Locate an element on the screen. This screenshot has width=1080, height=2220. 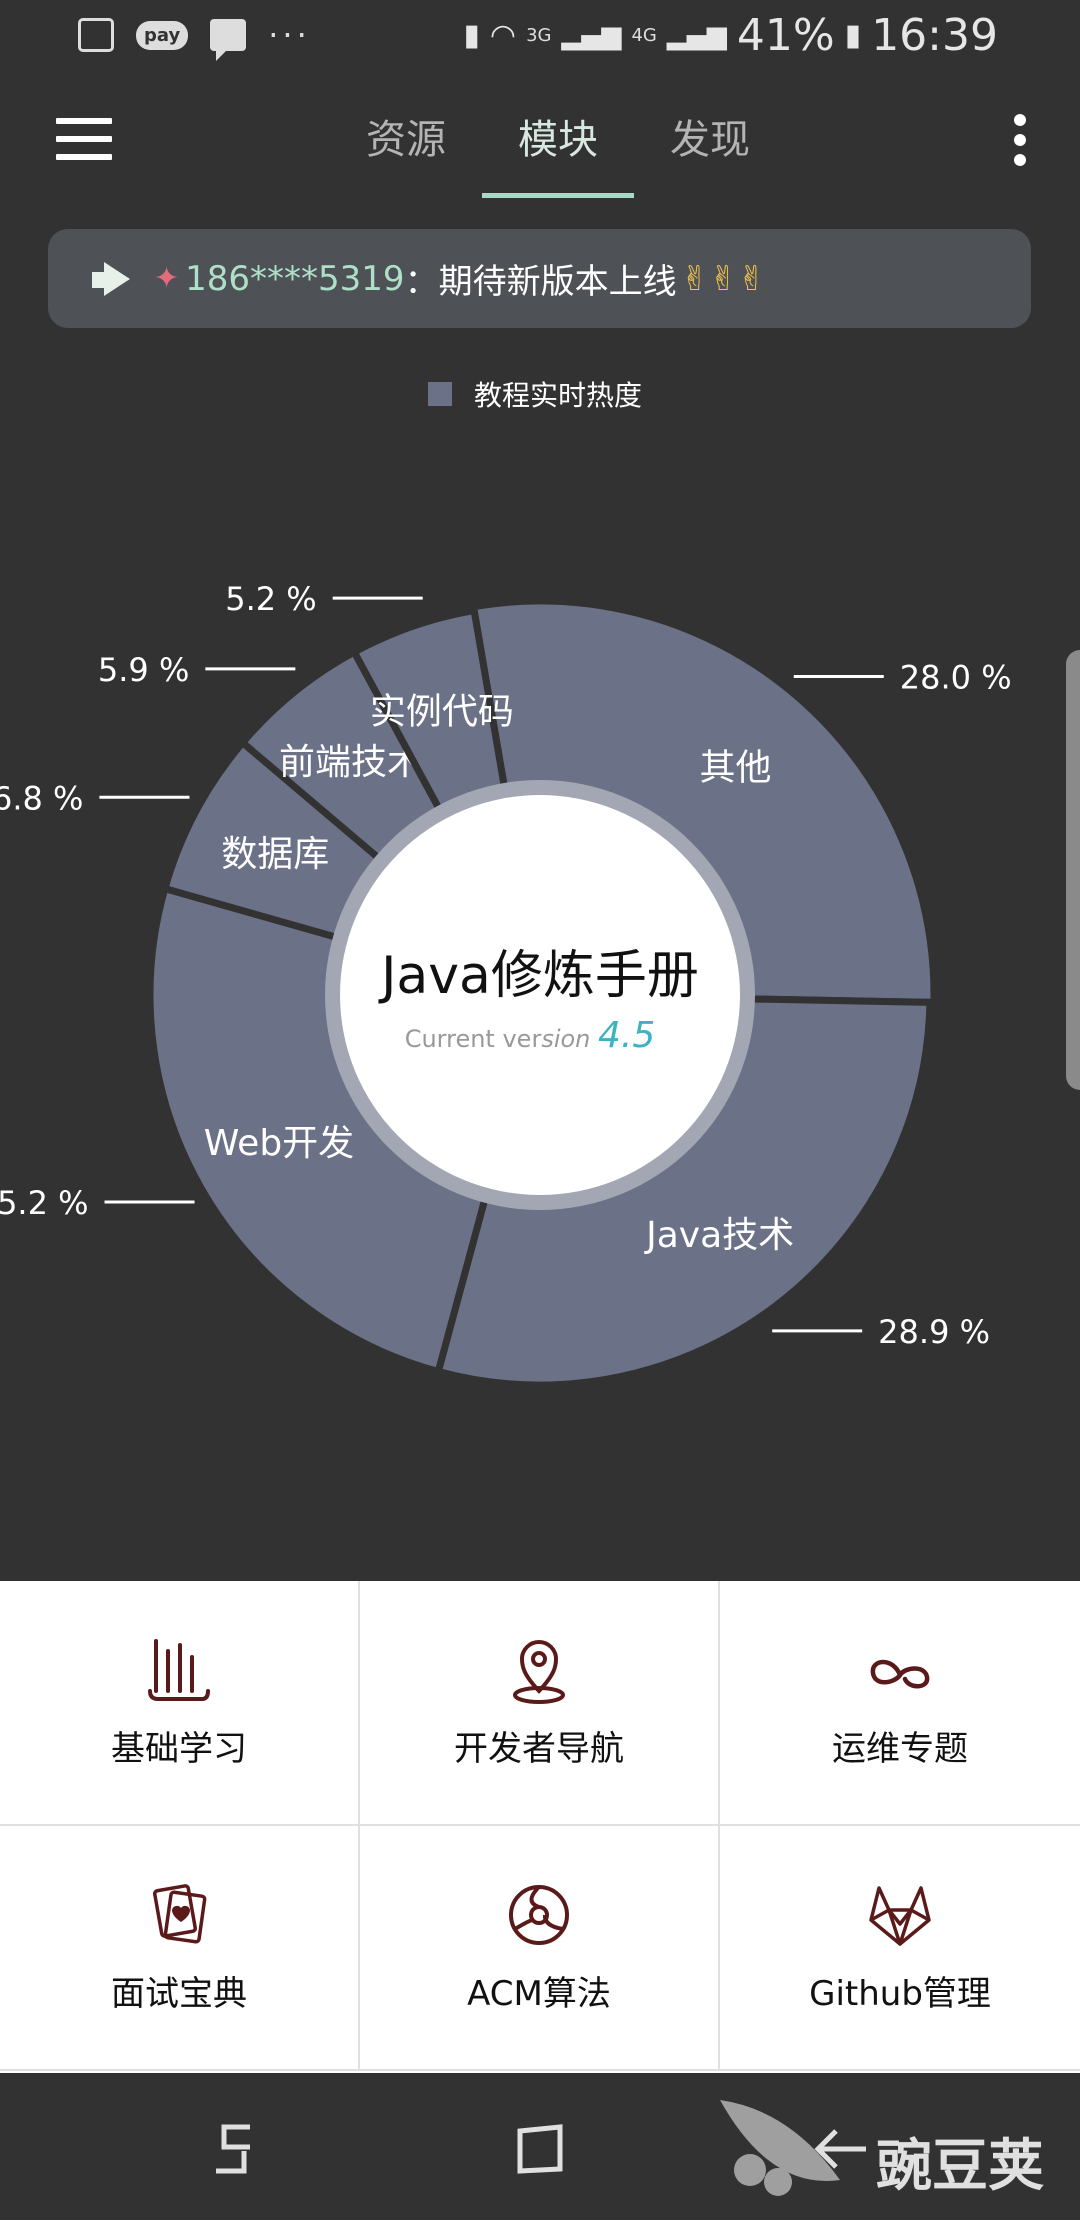
slice-percent: 28.9 % is located at coordinates (934, 1332).